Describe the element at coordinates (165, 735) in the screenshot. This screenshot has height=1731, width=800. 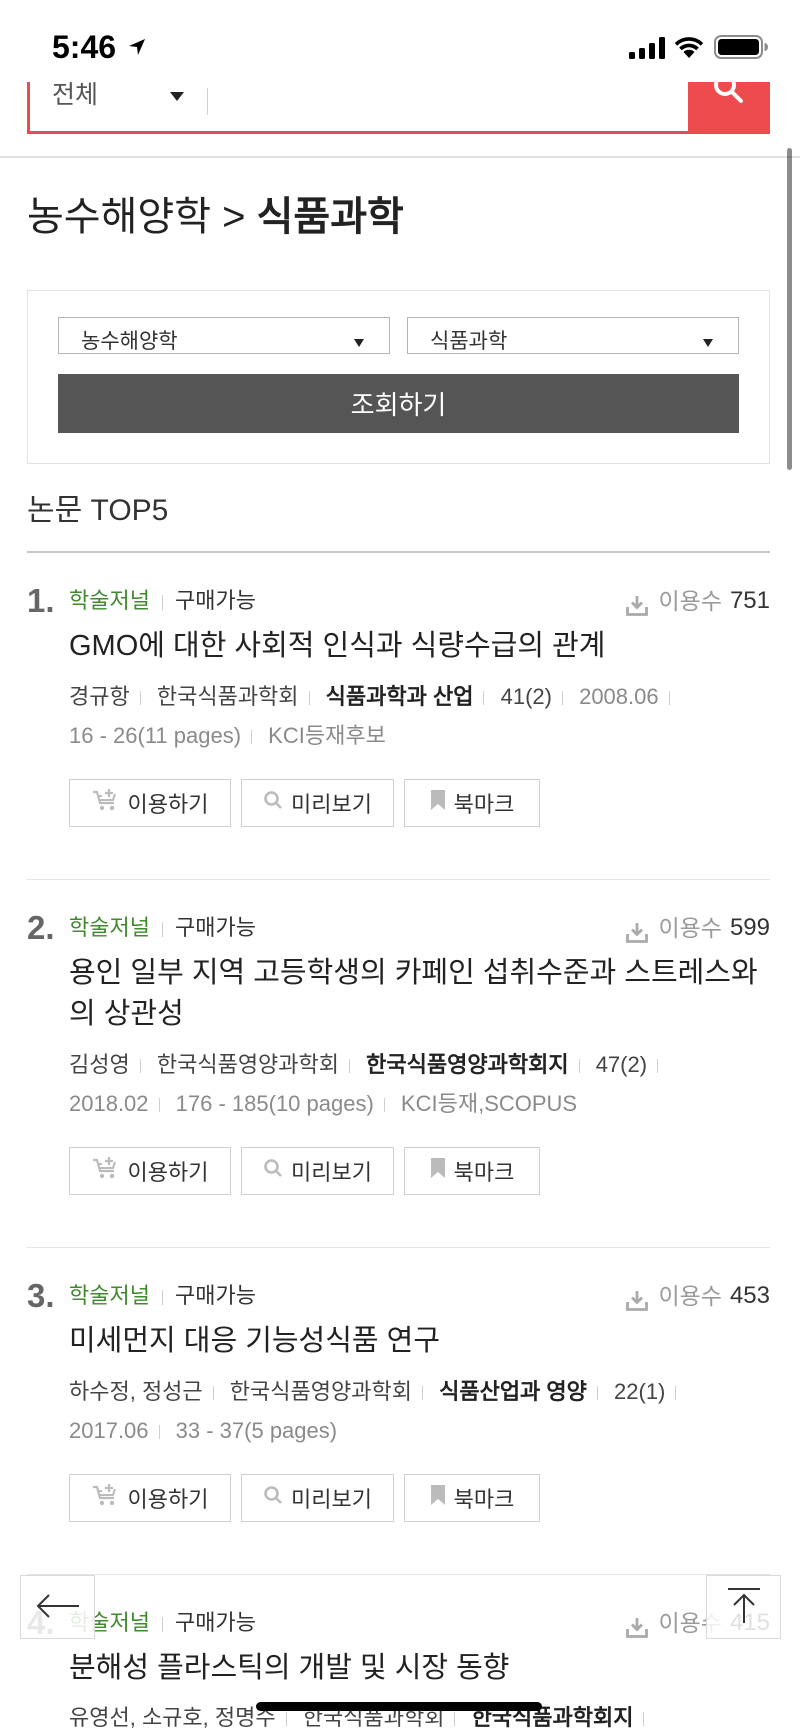
I see `paper-pages: 16 - 26(11 pages)` at that location.